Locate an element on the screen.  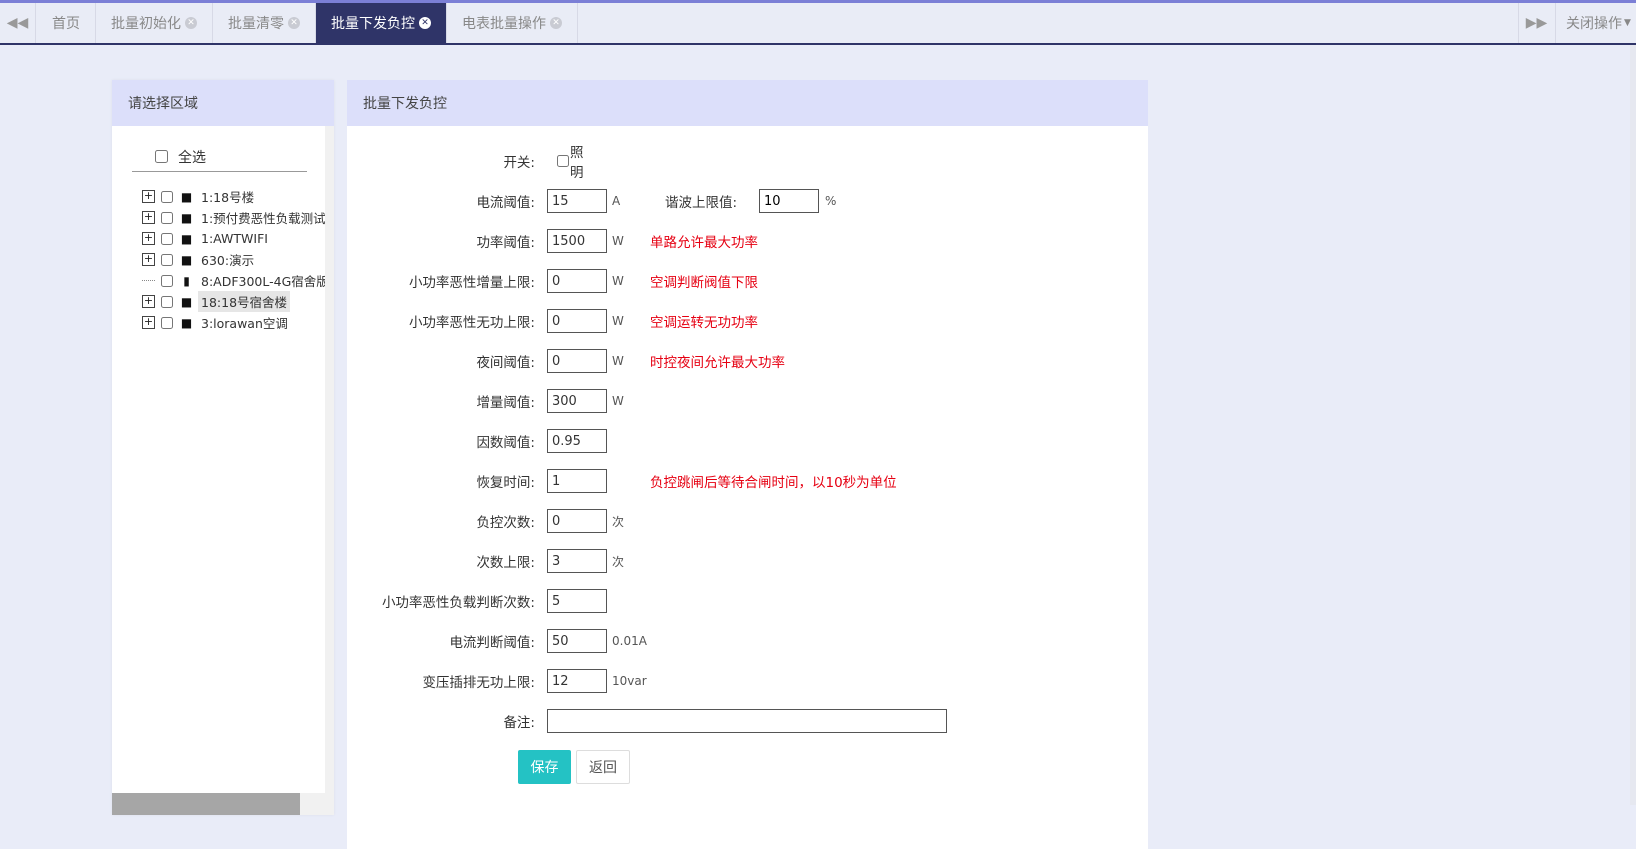
recovery-time-input is located at coordinates (577, 481).